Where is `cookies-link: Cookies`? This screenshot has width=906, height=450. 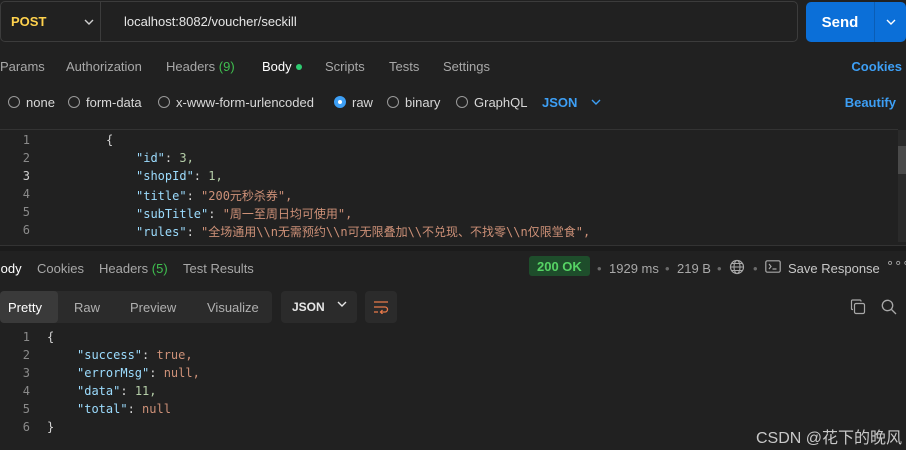
cookies-link: Cookies is located at coordinates (876, 66).